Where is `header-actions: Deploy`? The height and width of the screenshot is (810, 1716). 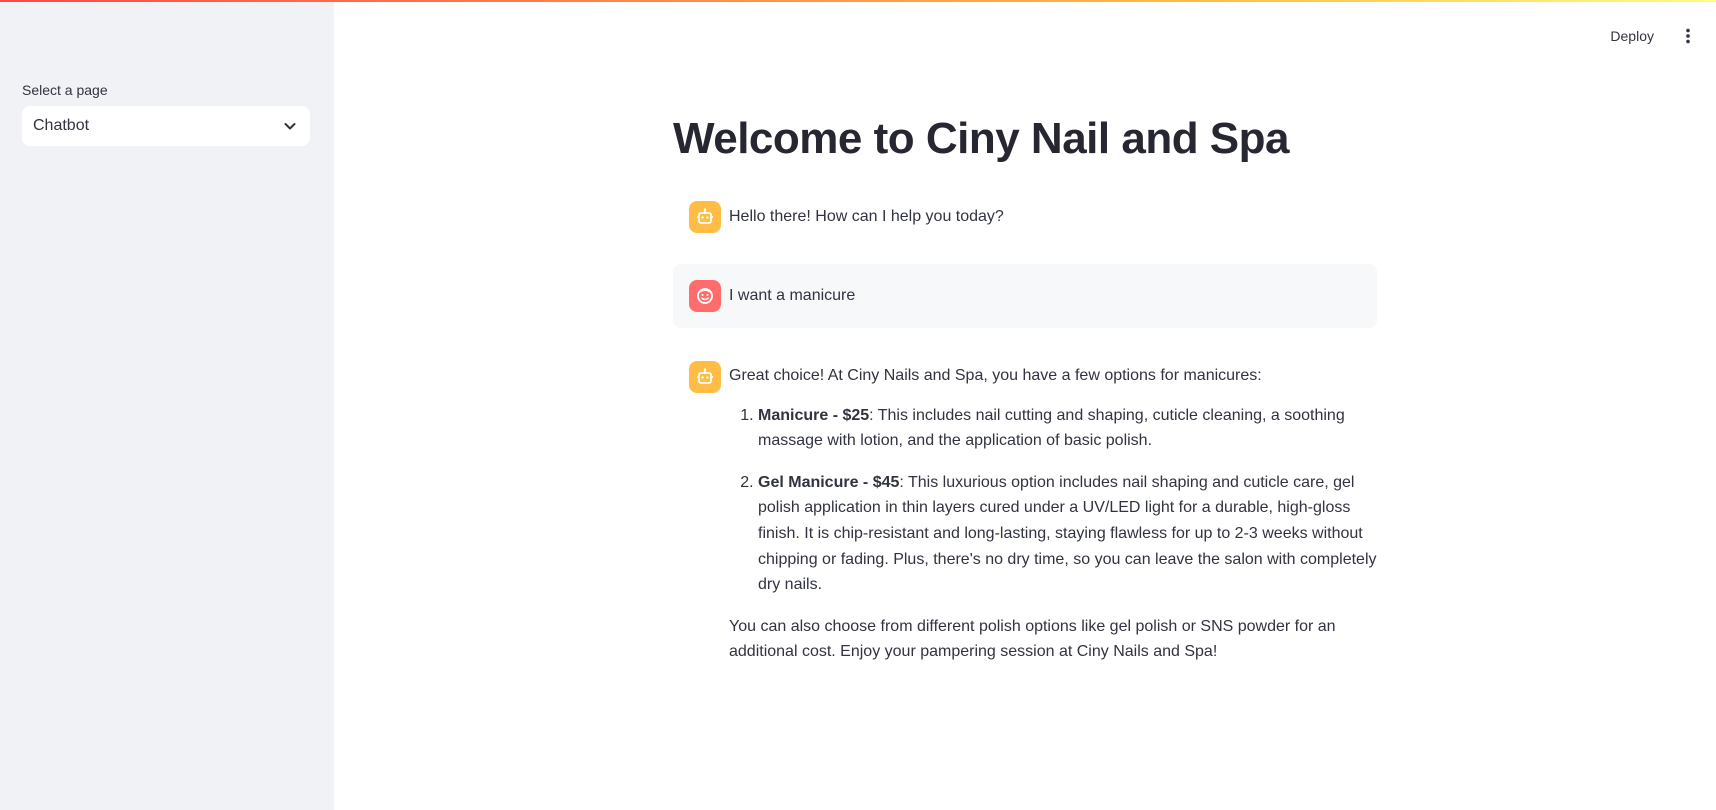 header-actions: Deploy is located at coordinates (1651, 36).